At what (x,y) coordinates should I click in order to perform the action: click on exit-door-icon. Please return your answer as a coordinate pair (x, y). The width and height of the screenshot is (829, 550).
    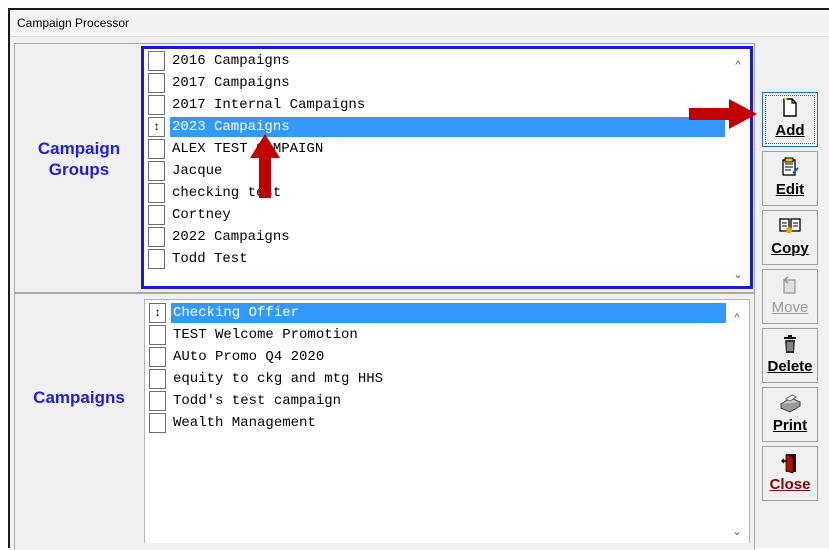
    Looking at the image, I should click on (790, 464).